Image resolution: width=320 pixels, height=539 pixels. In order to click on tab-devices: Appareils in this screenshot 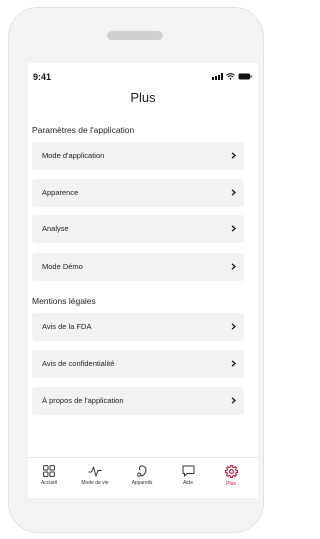, I will do `click(142, 475)`.